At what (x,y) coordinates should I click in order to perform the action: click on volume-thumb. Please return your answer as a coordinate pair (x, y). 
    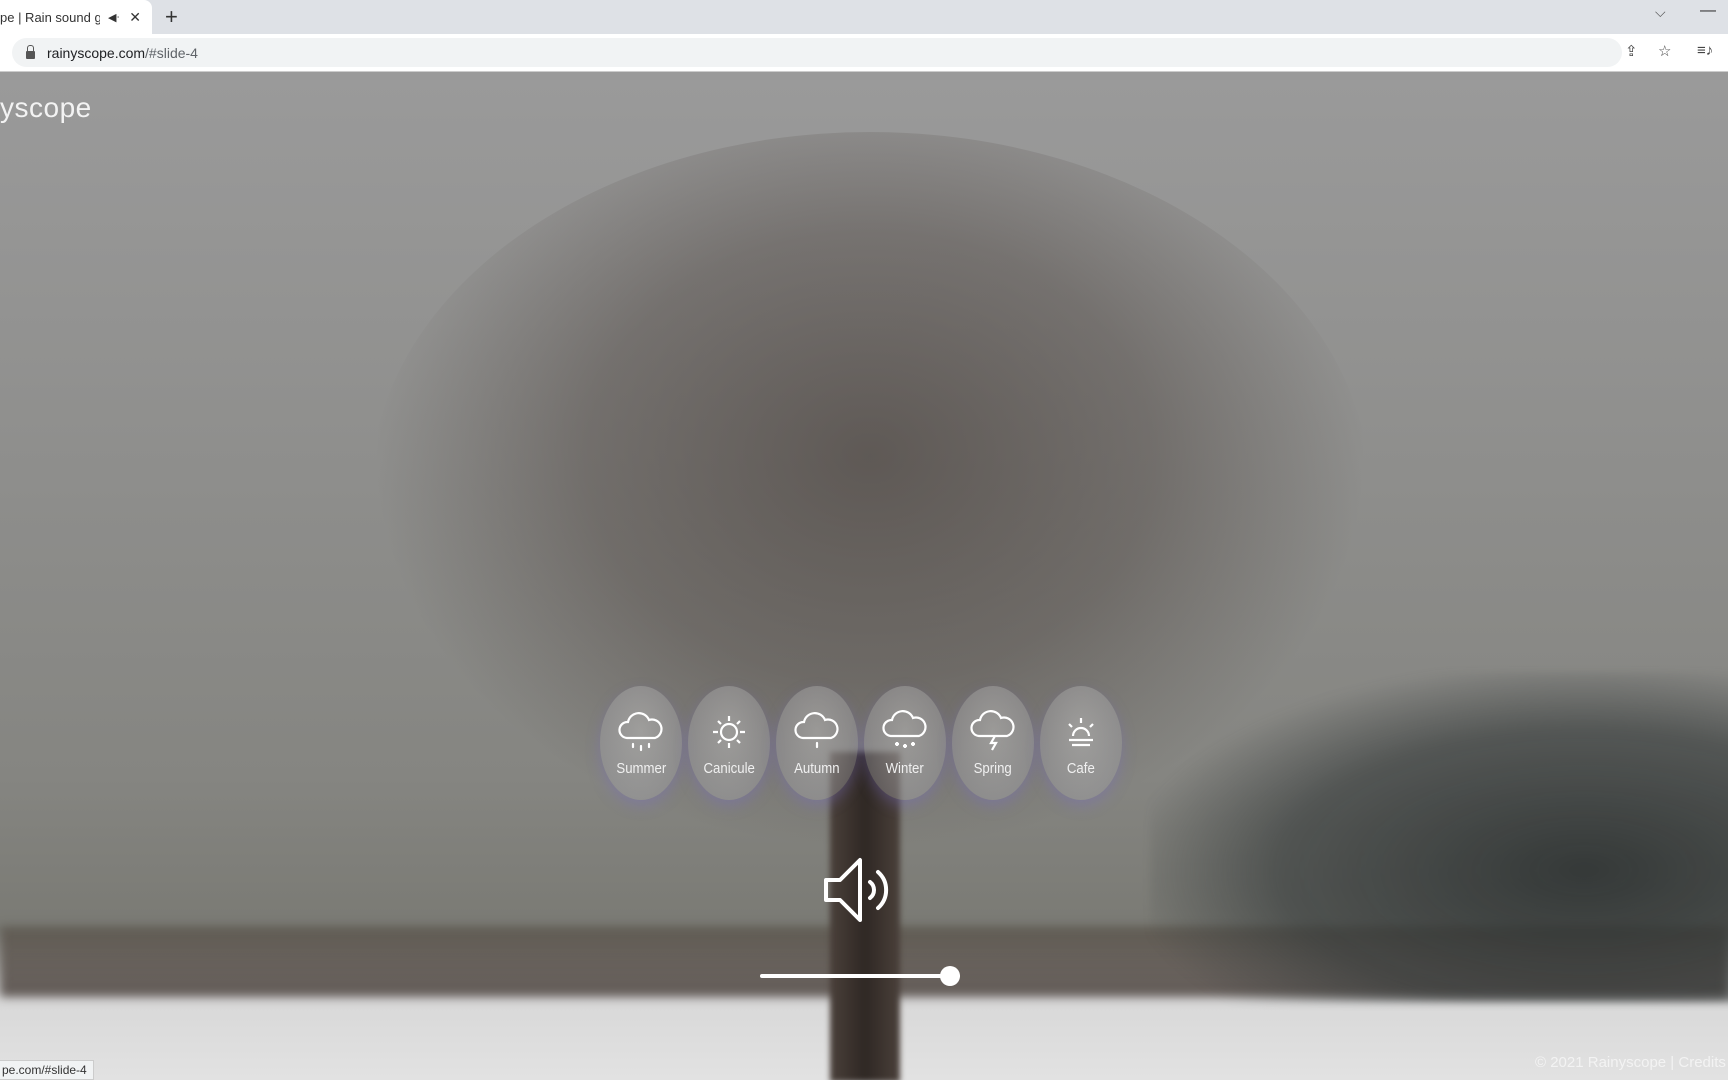
    Looking at the image, I should click on (950, 976).